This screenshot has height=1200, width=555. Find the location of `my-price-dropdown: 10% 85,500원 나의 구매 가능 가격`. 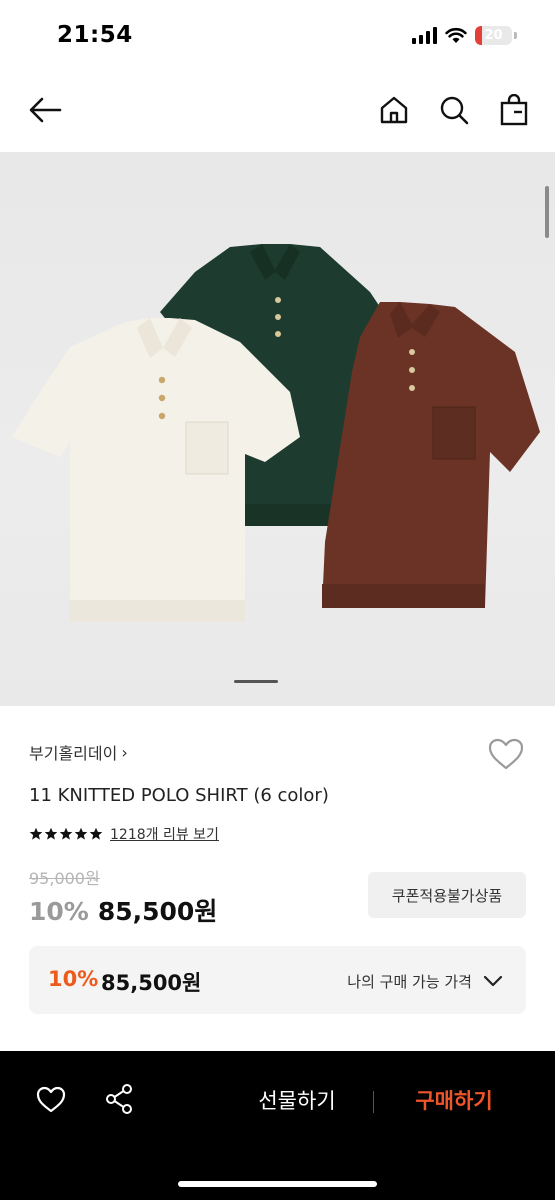

my-price-dropdown: 10% 85,500원 나의 구매 가능 가격 is located at coordinates (277, 980).